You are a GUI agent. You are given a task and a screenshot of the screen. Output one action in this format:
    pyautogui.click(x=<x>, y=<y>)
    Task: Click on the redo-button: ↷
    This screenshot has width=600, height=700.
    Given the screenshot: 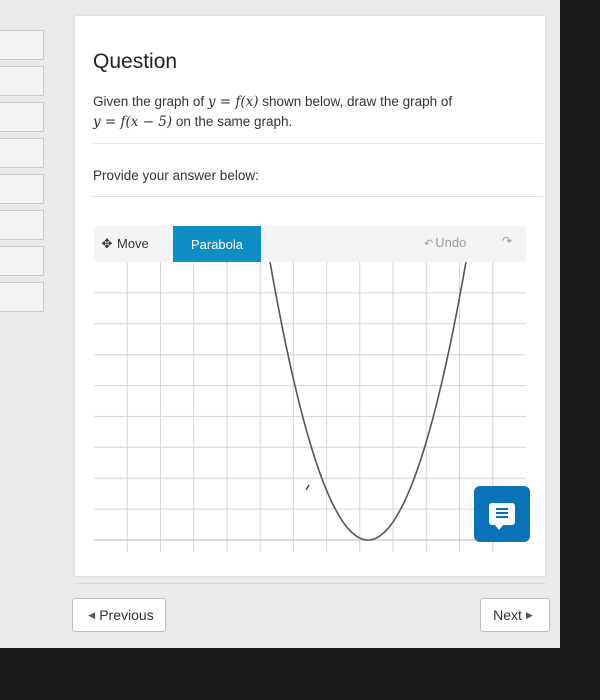 What is the action you would take?
    pyautogui.click(x=507, y=241)
    